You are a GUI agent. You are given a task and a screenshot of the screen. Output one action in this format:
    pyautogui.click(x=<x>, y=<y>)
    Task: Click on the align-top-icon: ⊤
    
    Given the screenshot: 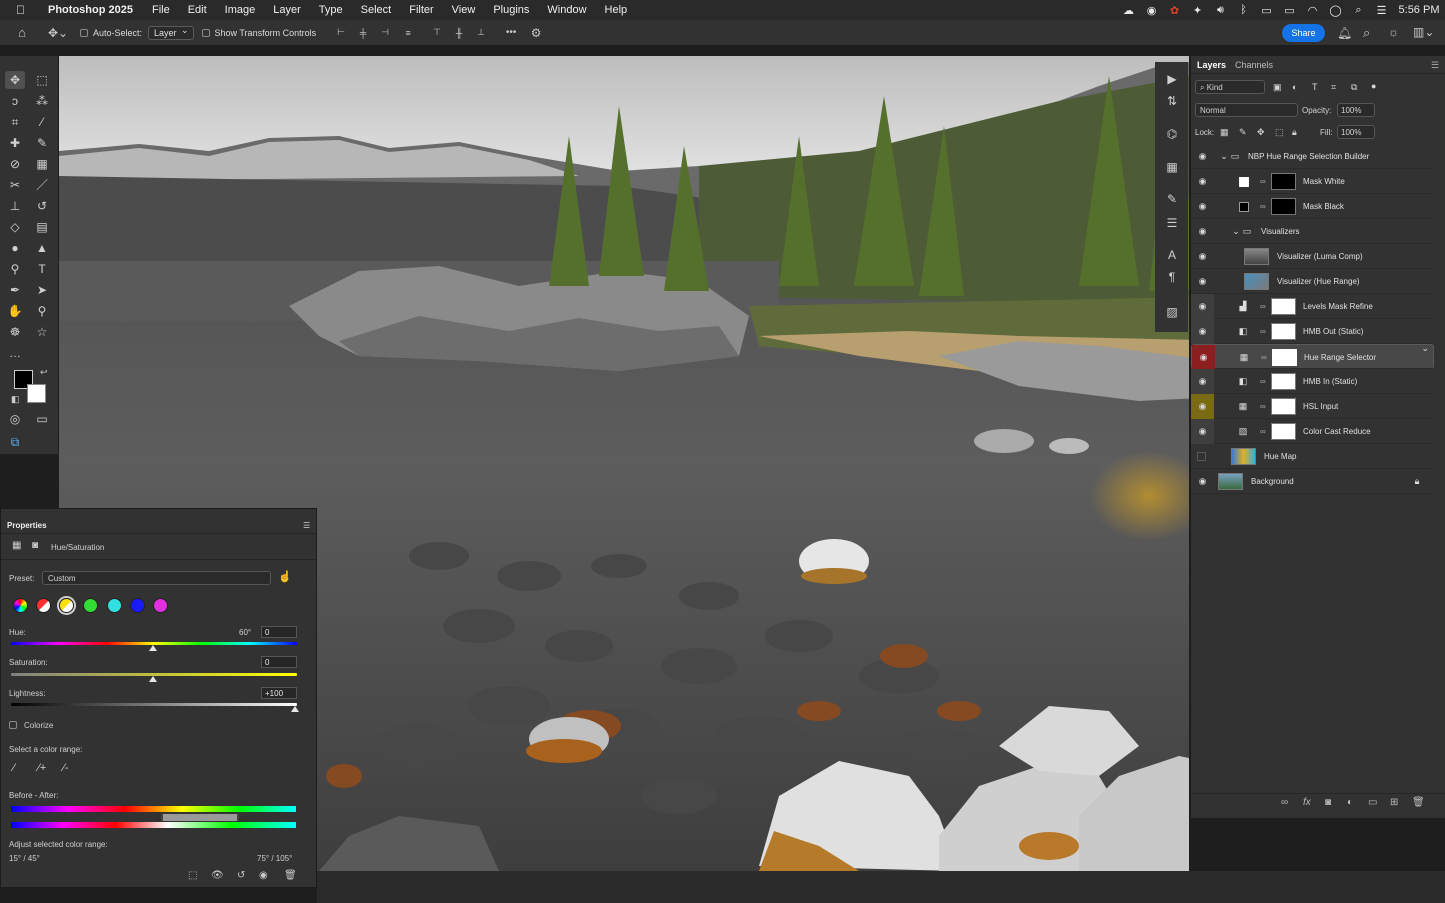 What is the action you would take?
    pyautogui.click(x=437, y=32)
    